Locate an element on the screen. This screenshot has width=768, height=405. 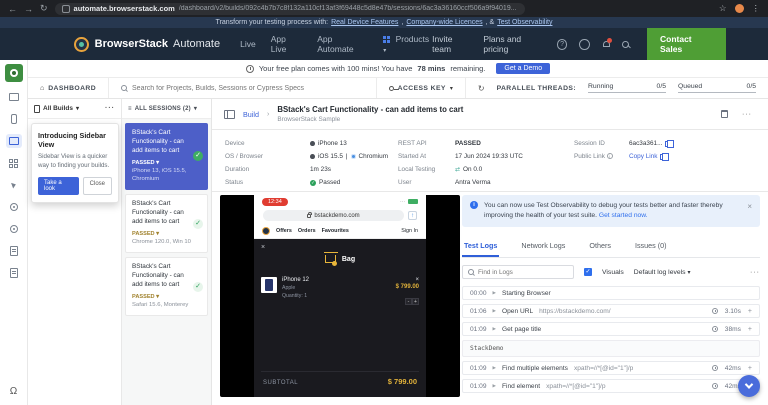
search-icon is located at coordinates (625, 44).